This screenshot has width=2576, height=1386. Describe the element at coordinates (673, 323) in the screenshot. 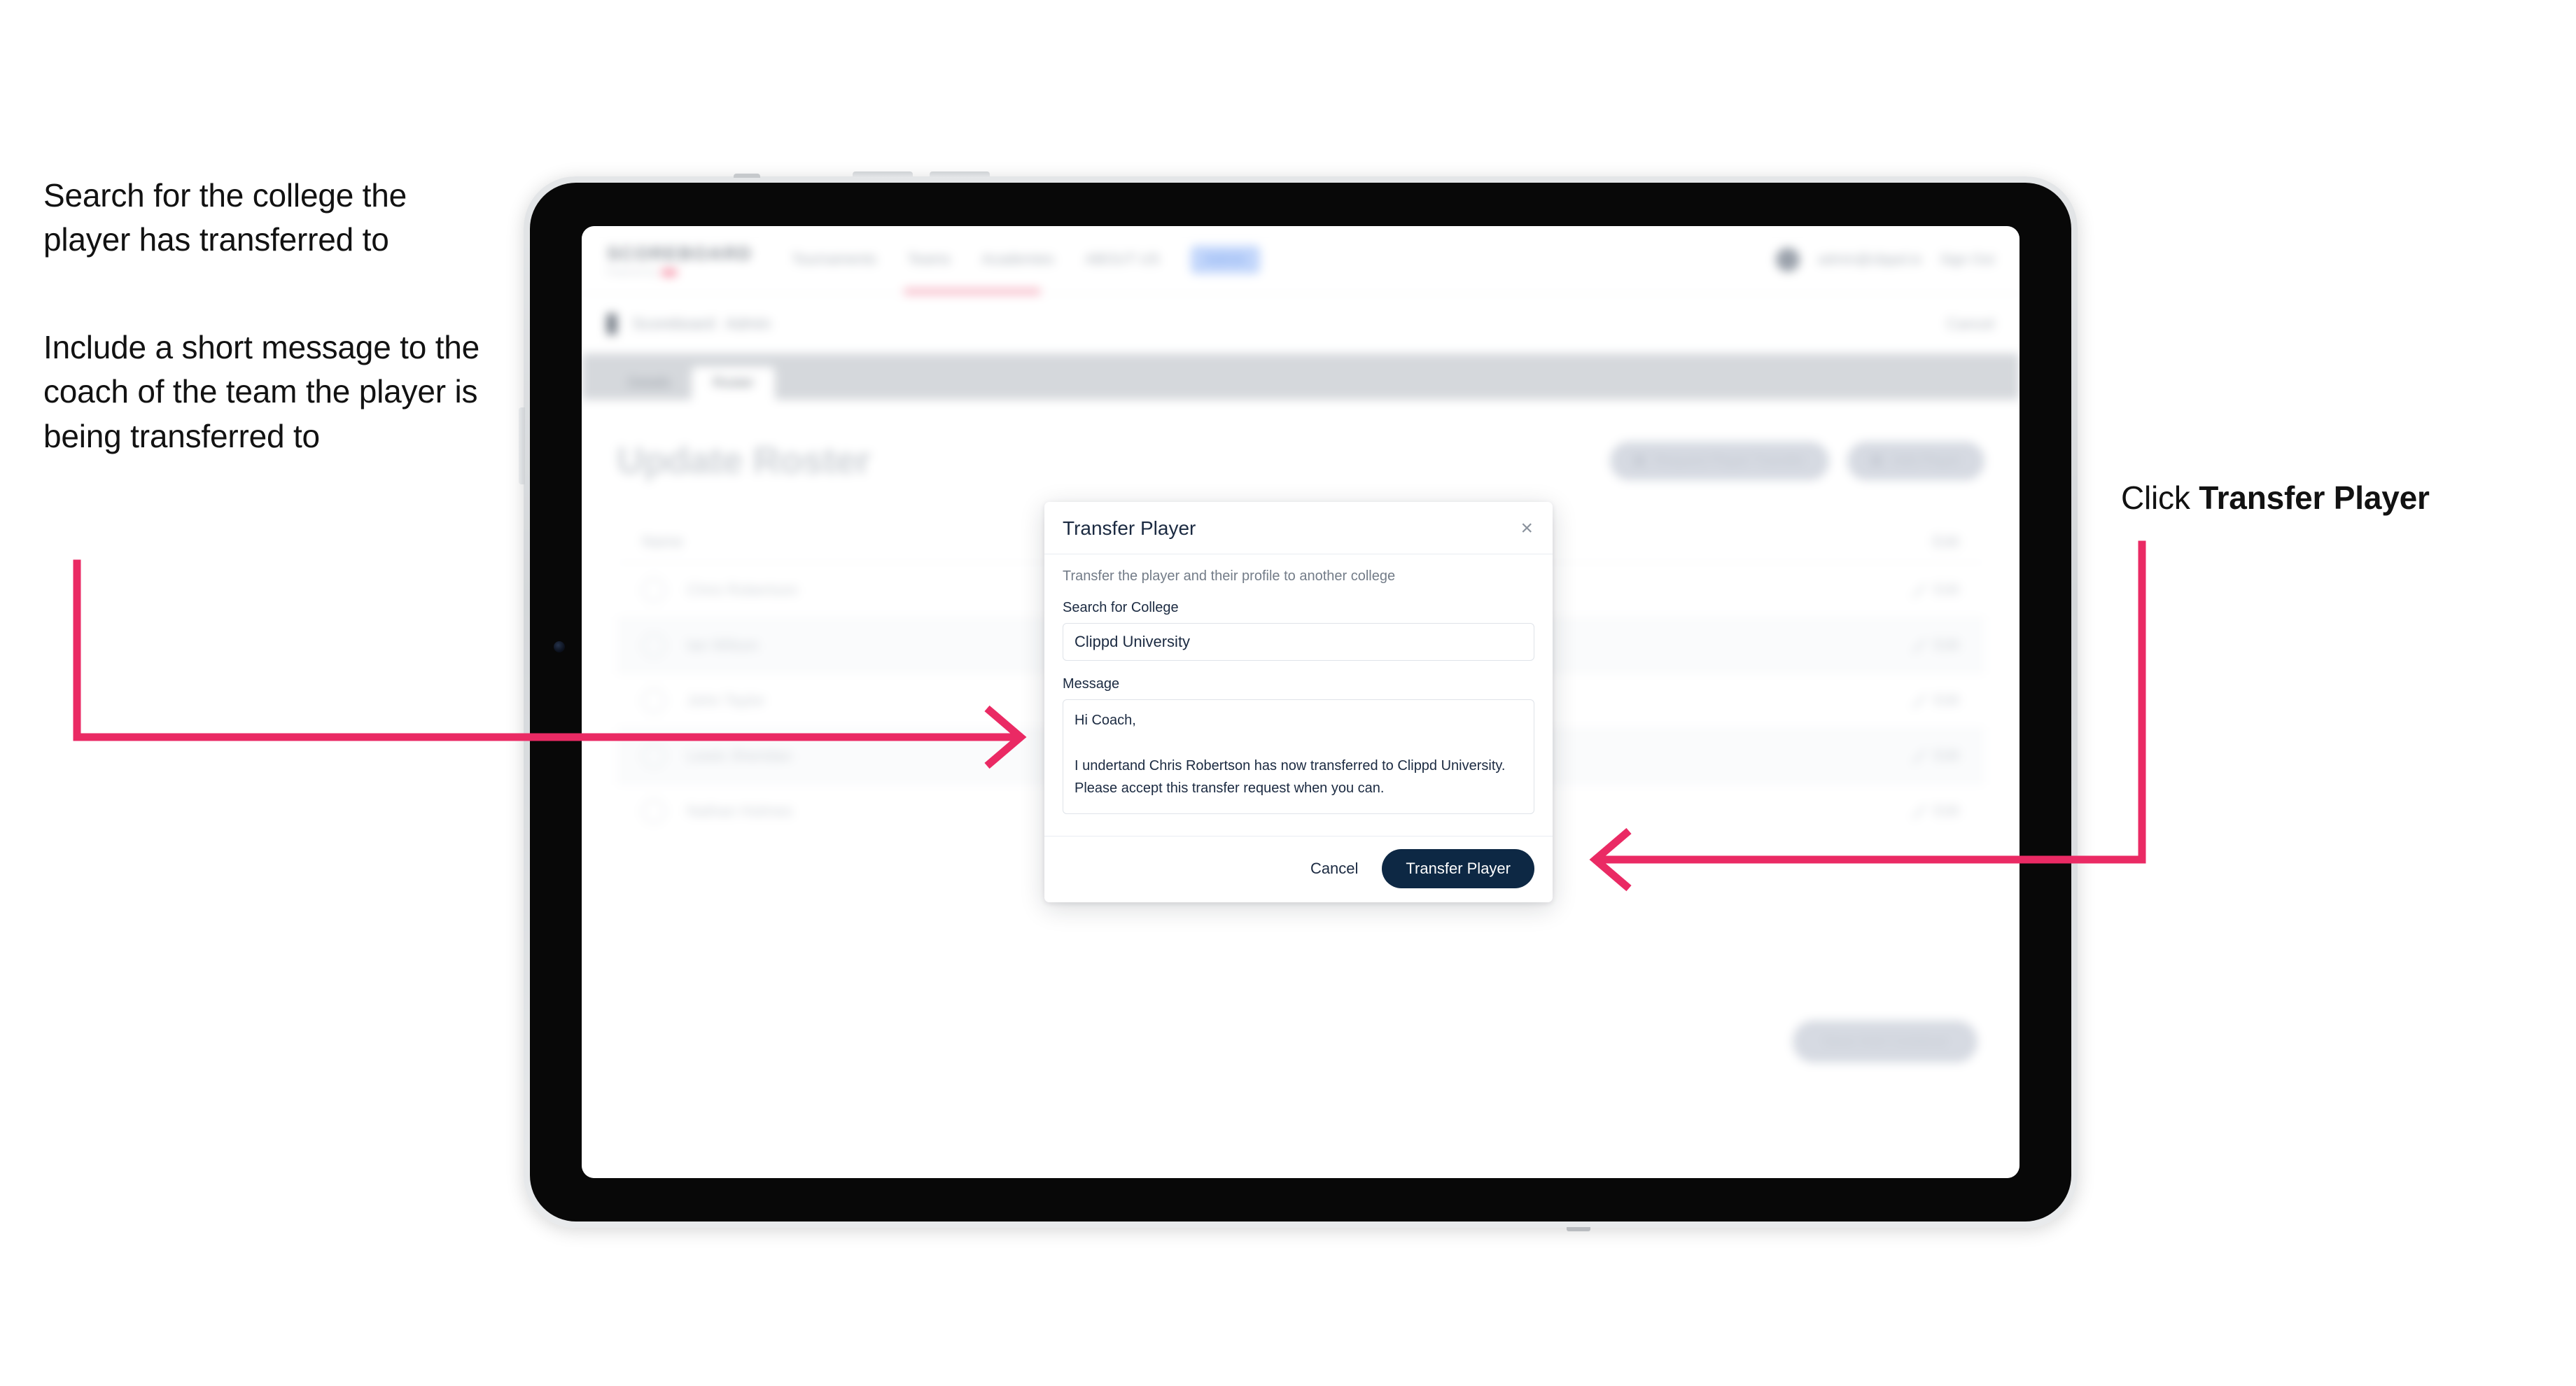

I see `breadcrumb-label: Scoreboard` at that location.